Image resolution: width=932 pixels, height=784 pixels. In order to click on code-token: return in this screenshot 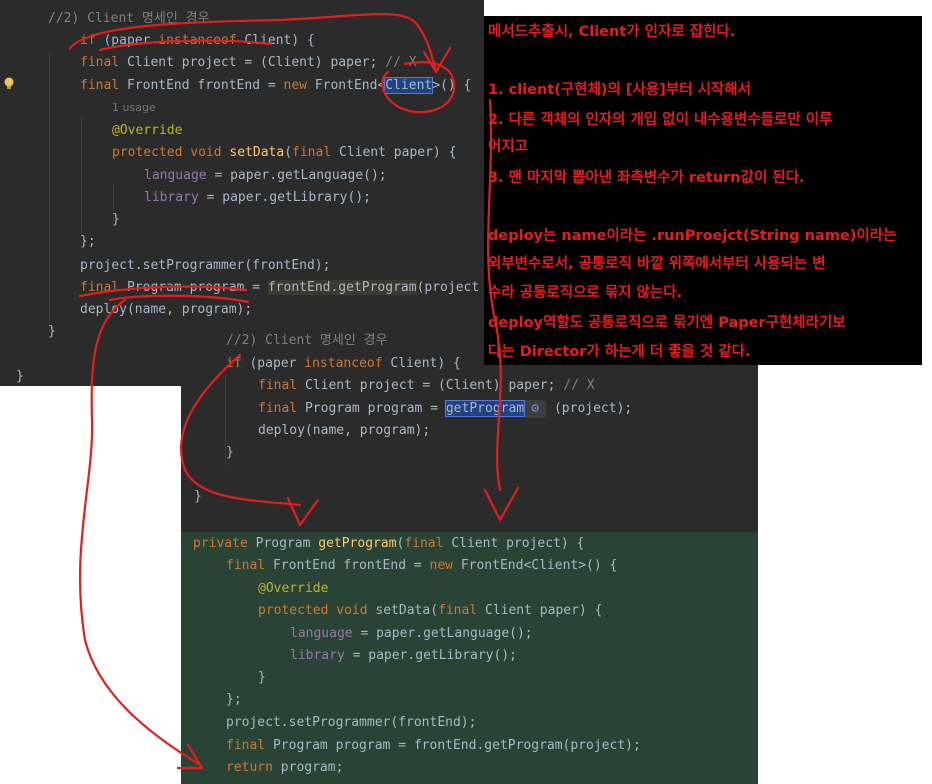, I will do `click(249, 767)`.